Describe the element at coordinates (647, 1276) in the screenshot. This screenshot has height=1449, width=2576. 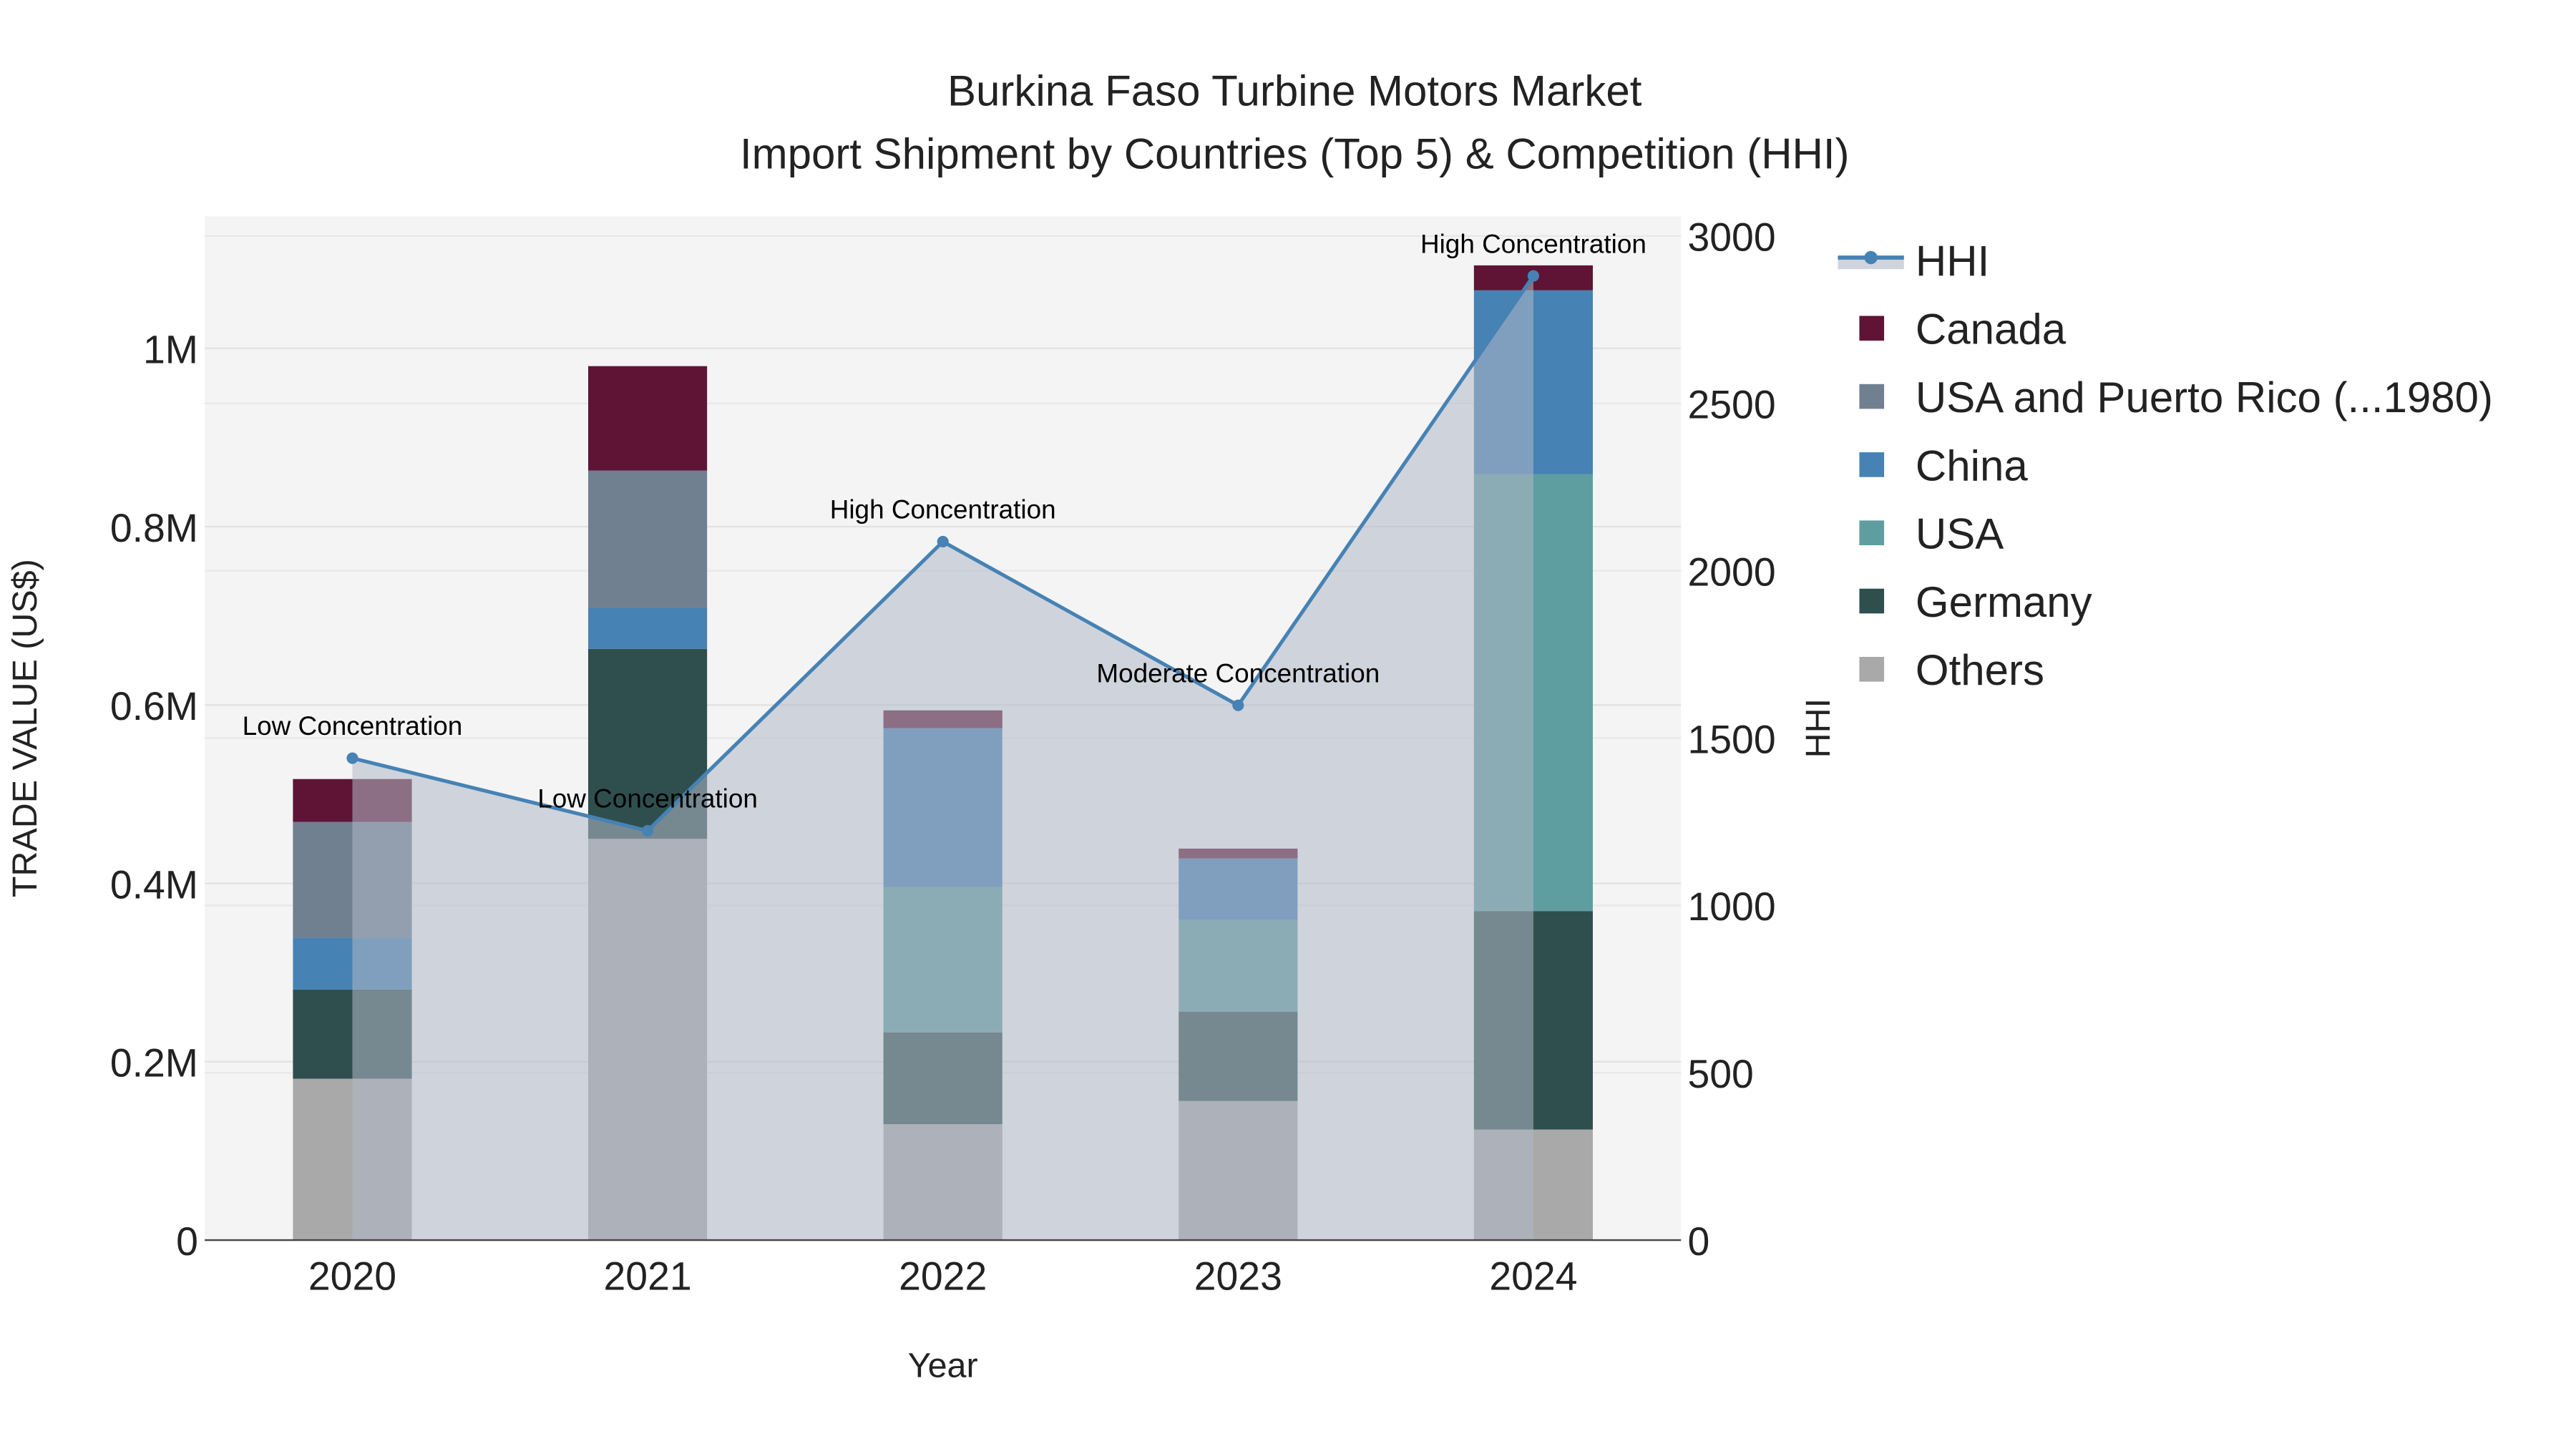
I see `x-tick-label: 2021` at that location.